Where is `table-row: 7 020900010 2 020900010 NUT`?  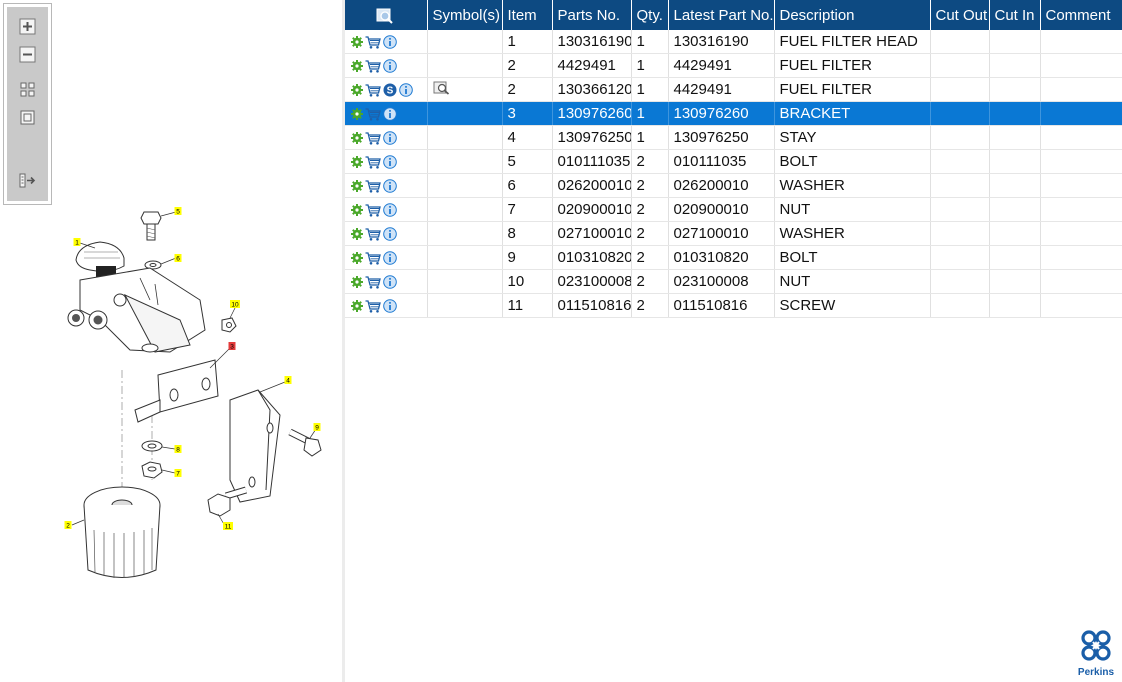
table-row: 7 020900010 2 020900010 NUT is located at coordinates (733, 209).